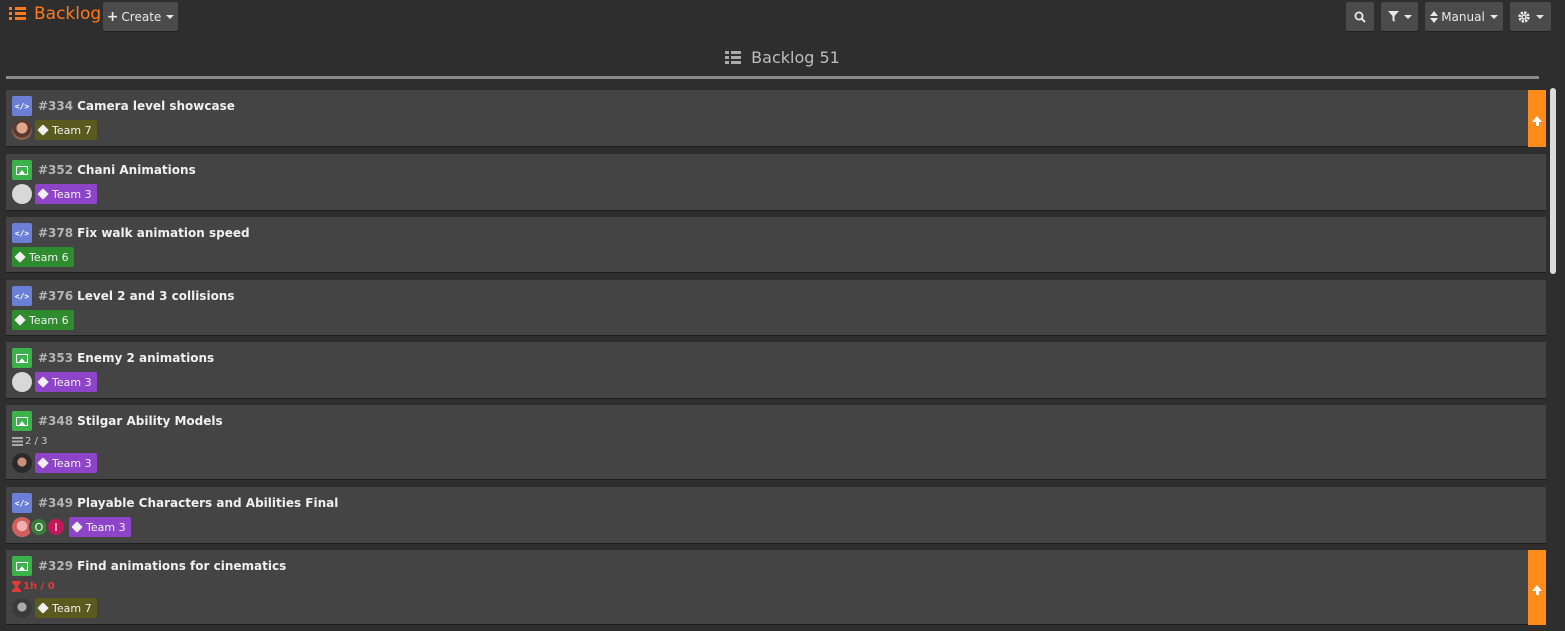 Image resolution: width=1565 pixels, height=631 pixels. What do you see at coordinates (56, 527) in the screenshot?
I see `avatar-initial: I` at bounding box center [56, 527].